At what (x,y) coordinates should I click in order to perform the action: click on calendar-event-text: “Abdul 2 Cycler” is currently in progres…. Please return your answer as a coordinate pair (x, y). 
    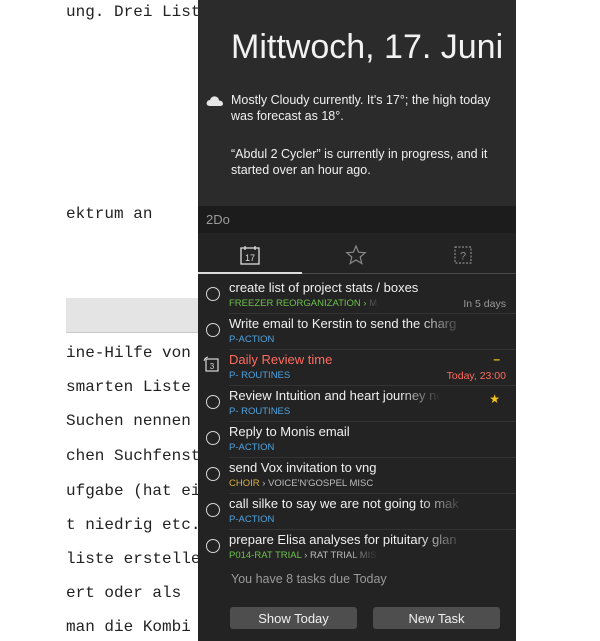
    Looking at the image, I should click on (359, 162).